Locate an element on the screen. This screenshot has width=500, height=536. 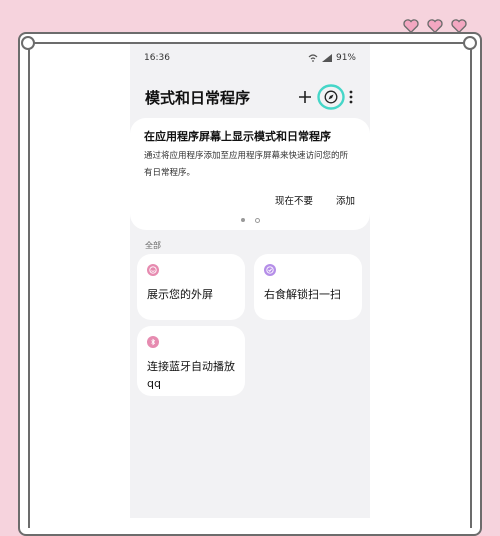
more-options-button is located at coordinates (351, 97).